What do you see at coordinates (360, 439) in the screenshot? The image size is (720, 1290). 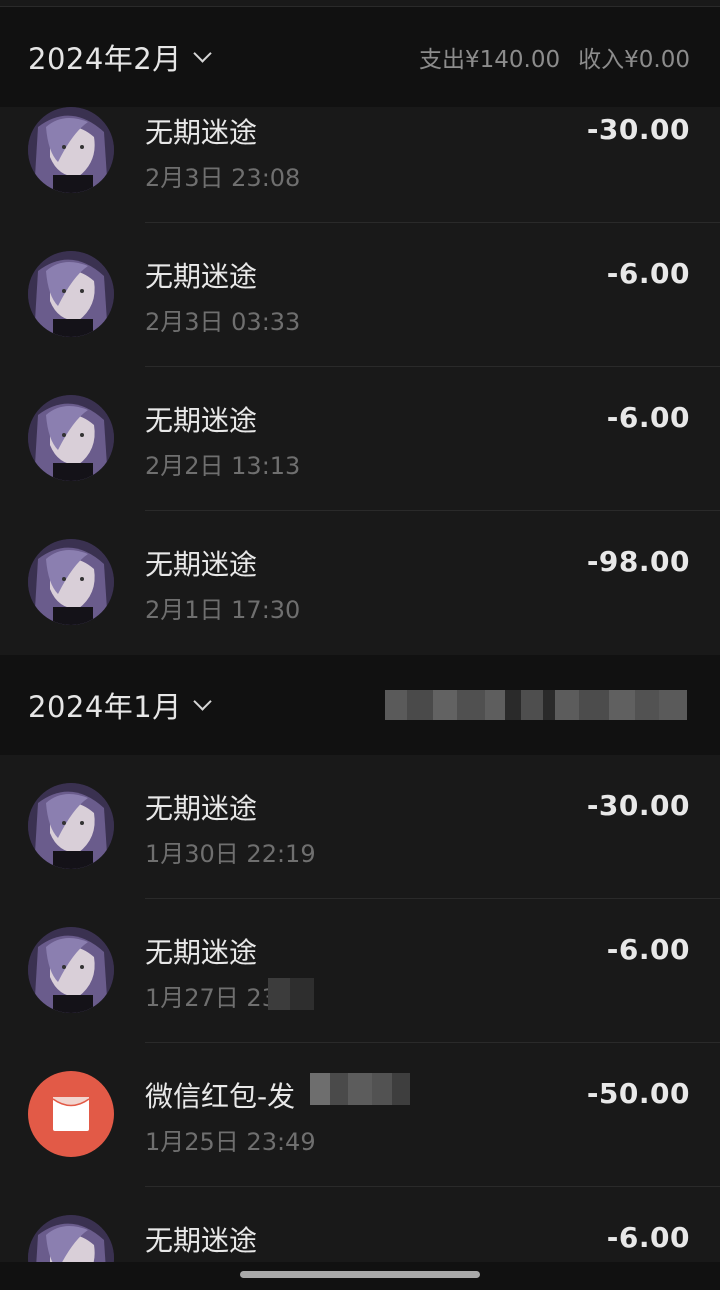 I see `transaction-row: 无期迷途 2月2日 13:13 -6.00` at bounding box center [360, 439].